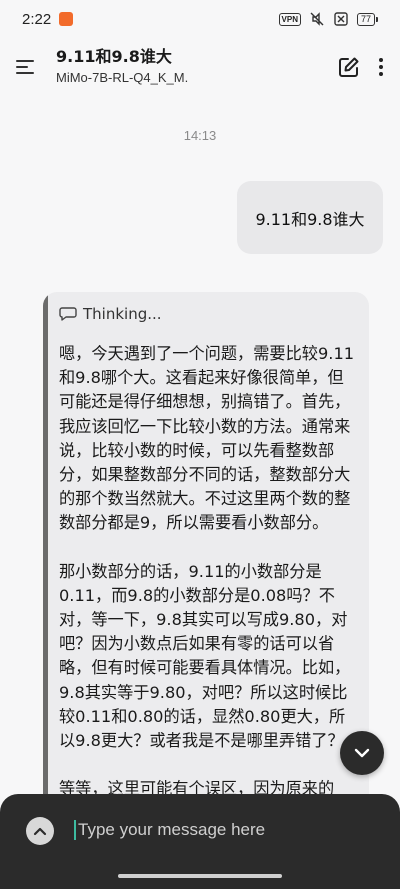 The height and width of the screenshot is (889, 400). What do you see at coordinates (200, 876) in the screenshot?
I see `home-indicator` at bounding box center [200, 876].